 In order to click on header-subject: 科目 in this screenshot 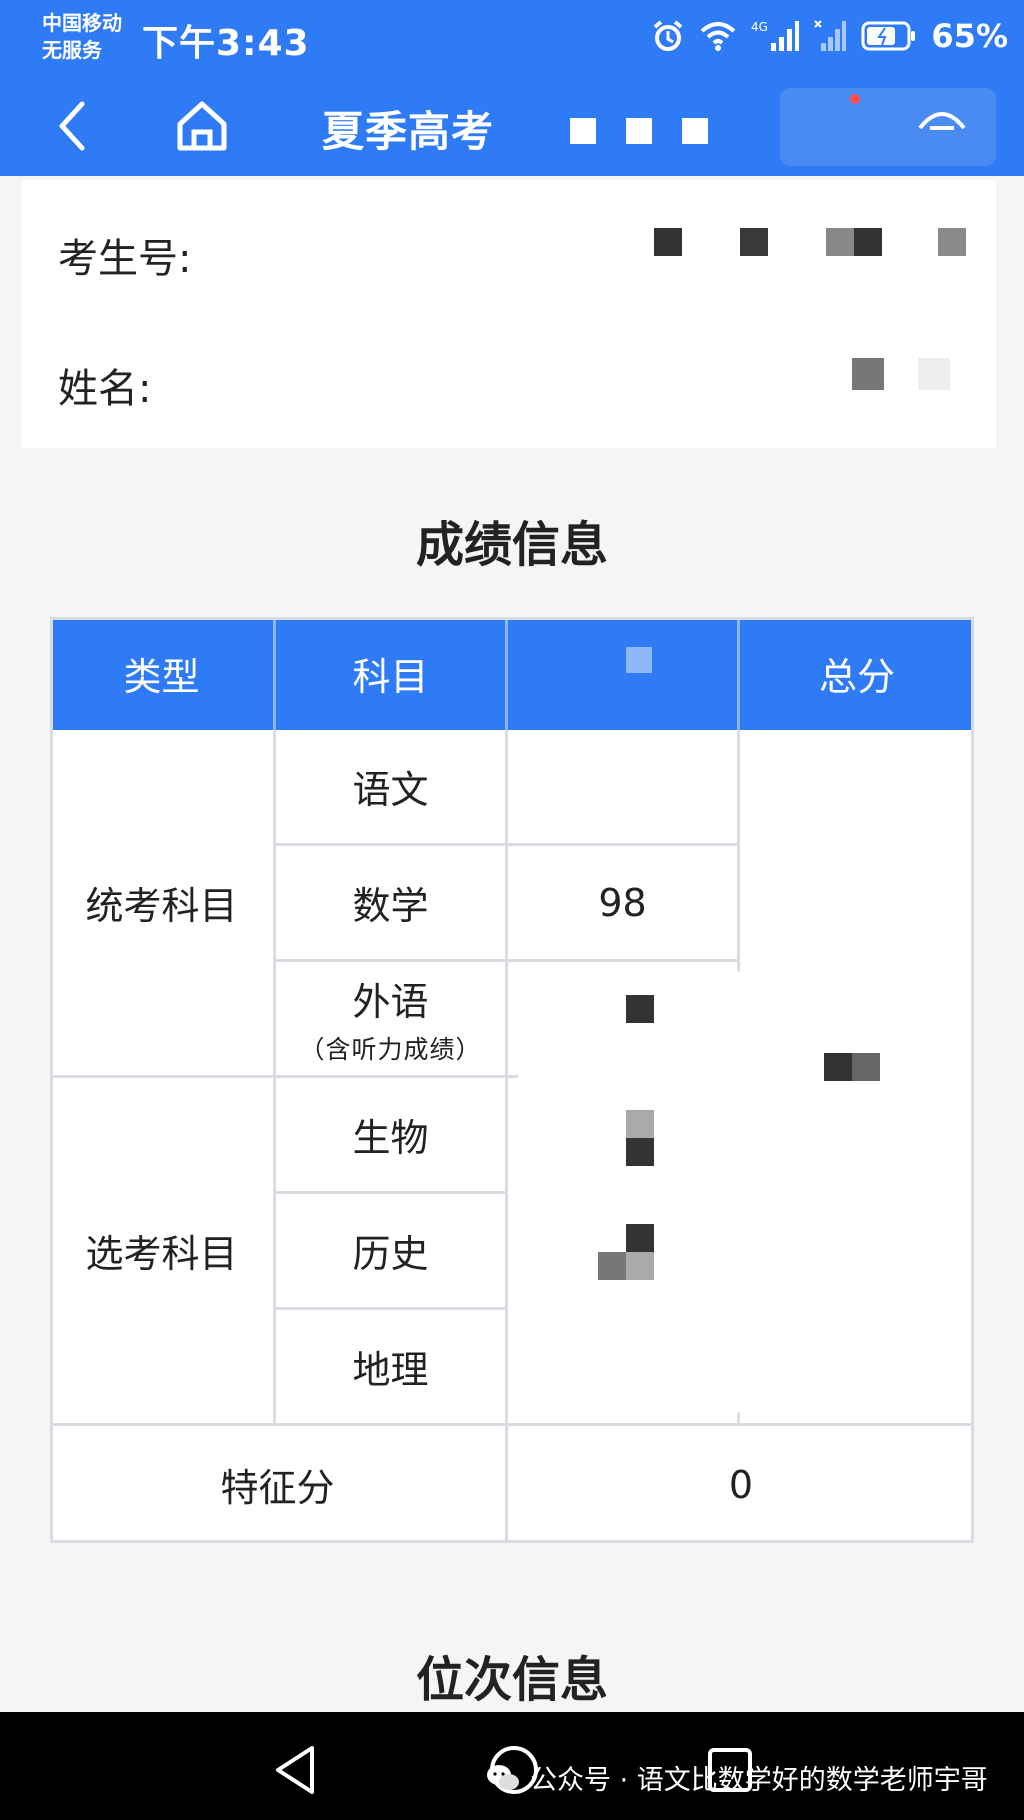, I will do `click(392, 673)`.